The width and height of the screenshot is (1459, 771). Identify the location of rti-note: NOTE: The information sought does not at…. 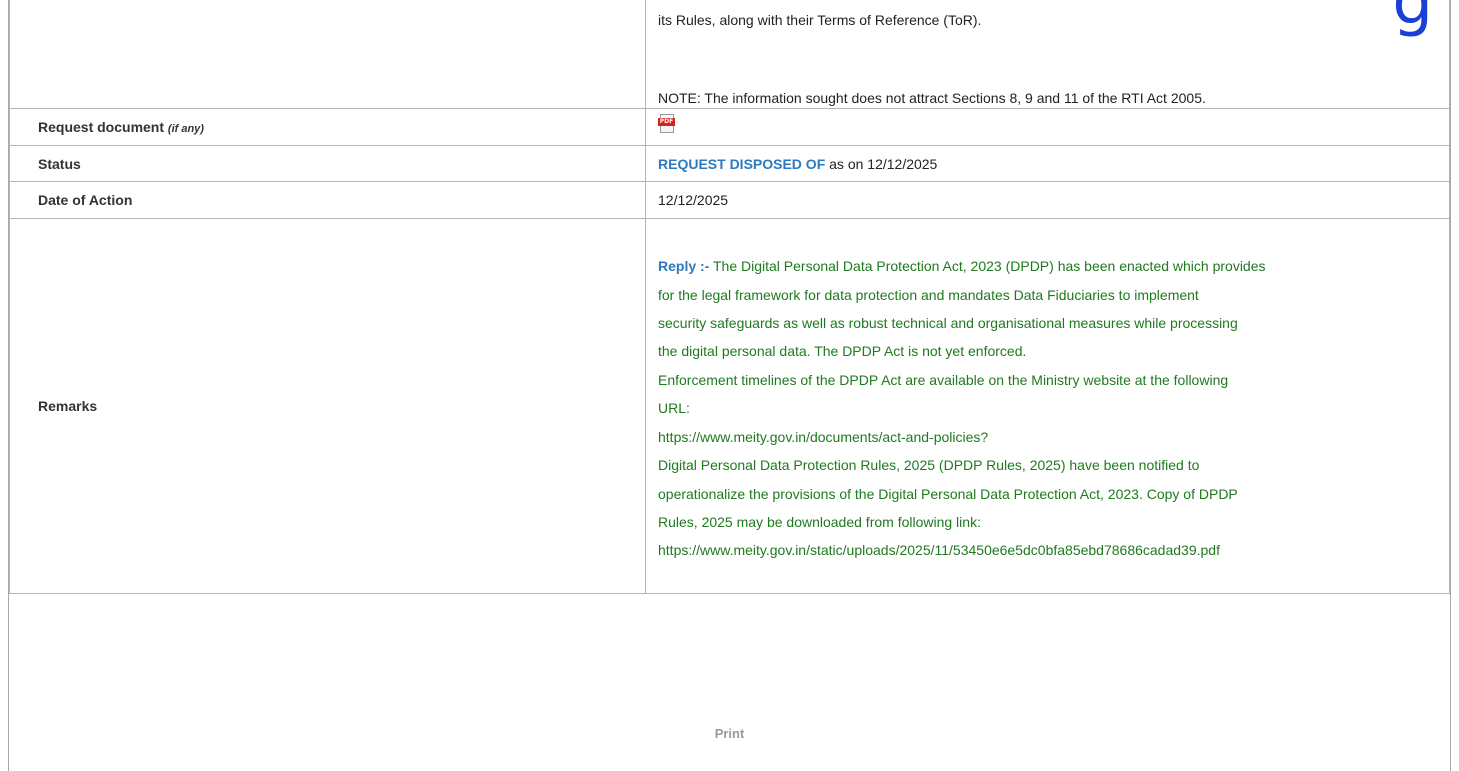
(932, 98).